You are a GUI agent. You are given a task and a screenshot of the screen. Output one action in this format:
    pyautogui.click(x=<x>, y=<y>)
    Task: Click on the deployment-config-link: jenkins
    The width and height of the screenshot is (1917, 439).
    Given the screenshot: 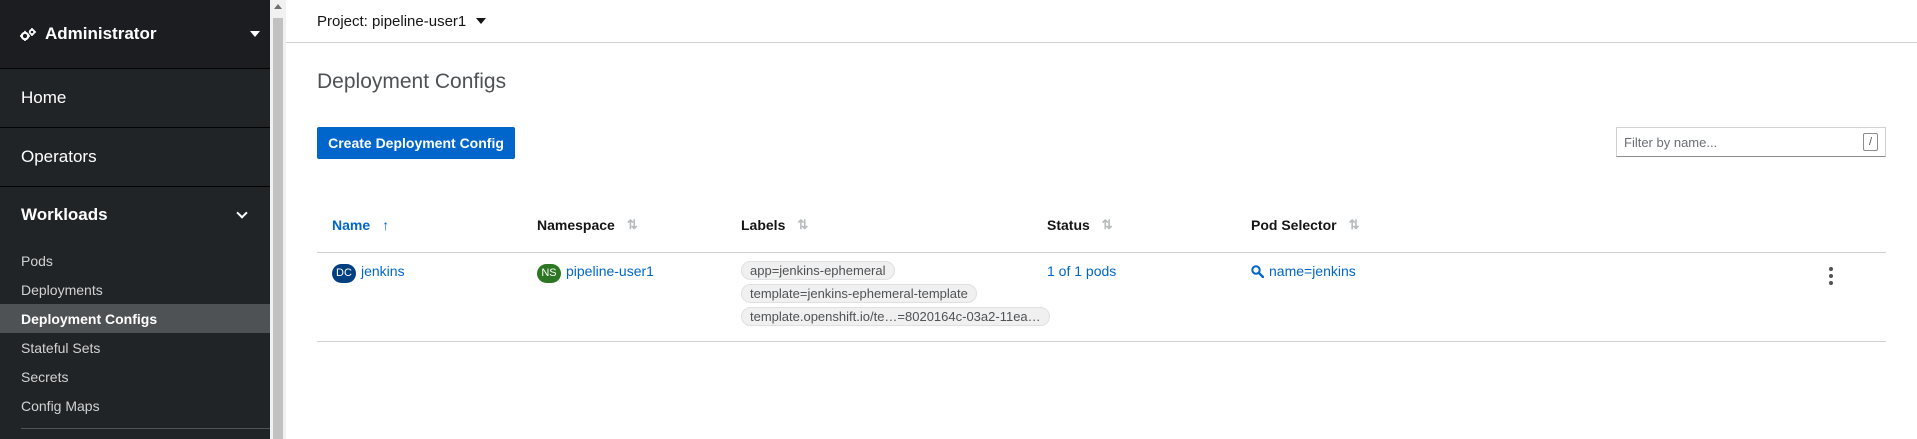 What is the action you would take?
    pyautogui.click(x=383, y=271)
    